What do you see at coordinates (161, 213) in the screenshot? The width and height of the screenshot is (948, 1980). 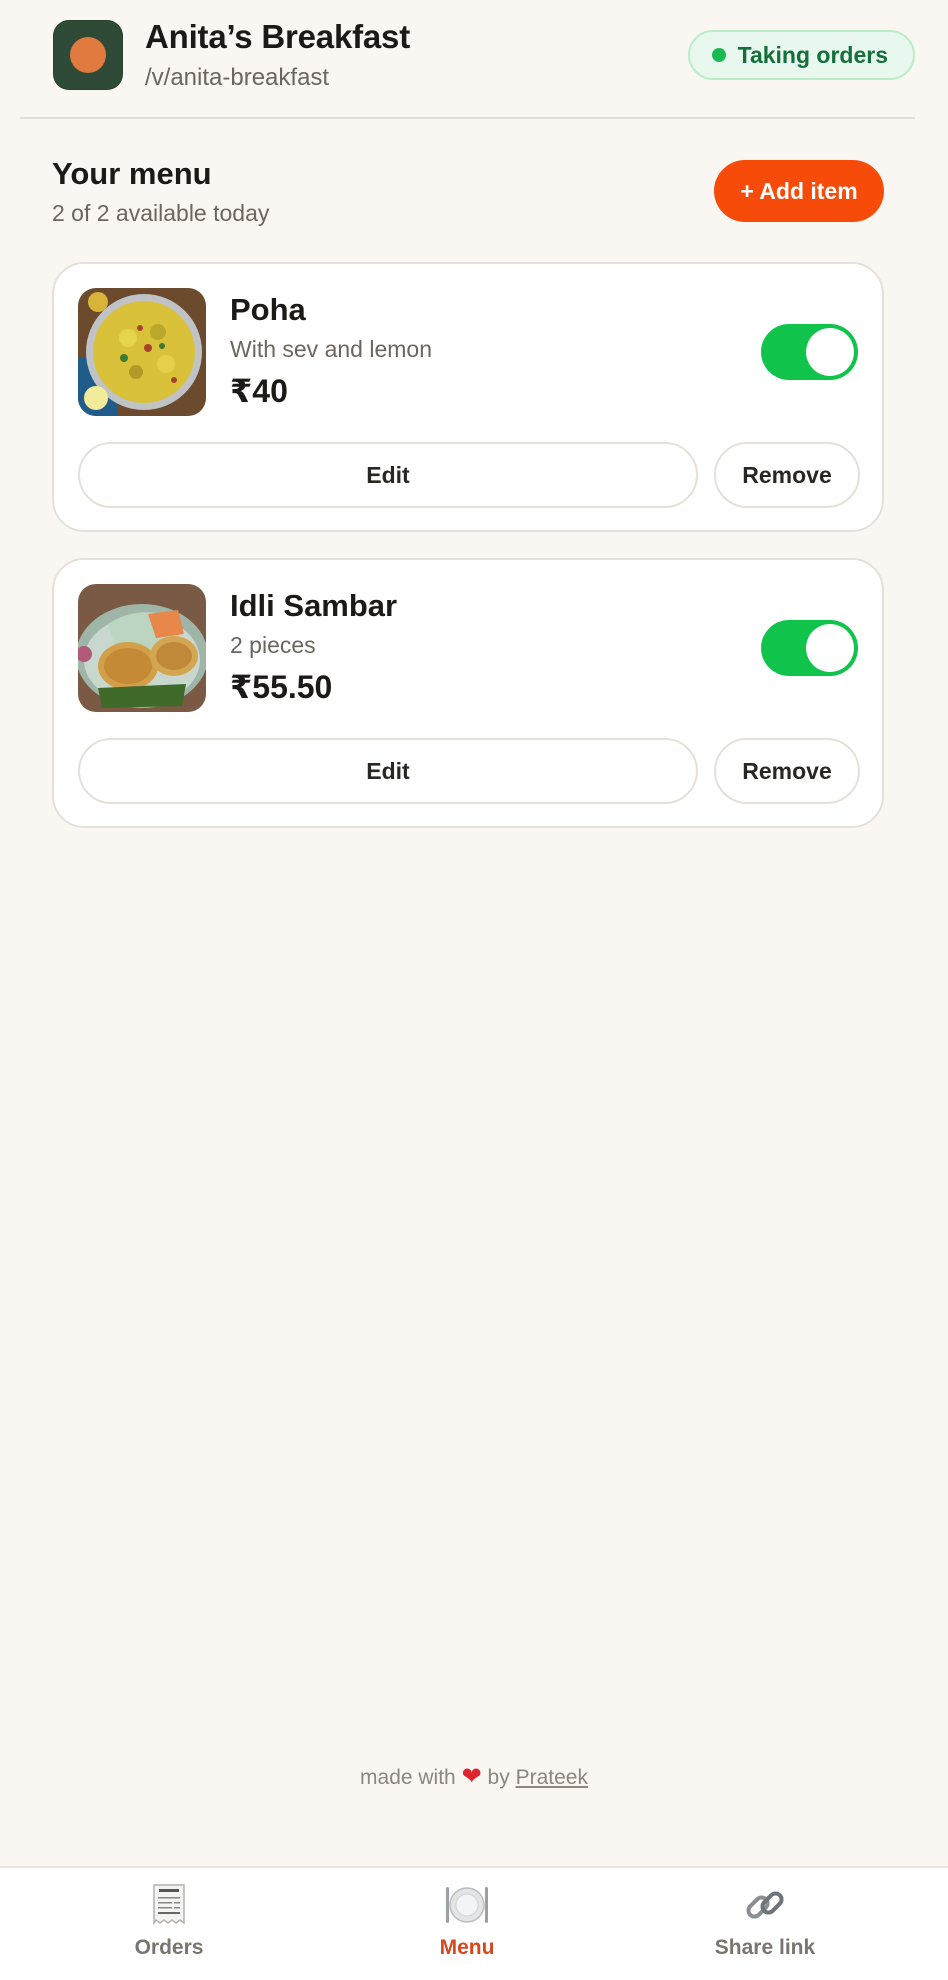 I see `availability-count: 2 of 2 available today` at bounding box center [161, 213].